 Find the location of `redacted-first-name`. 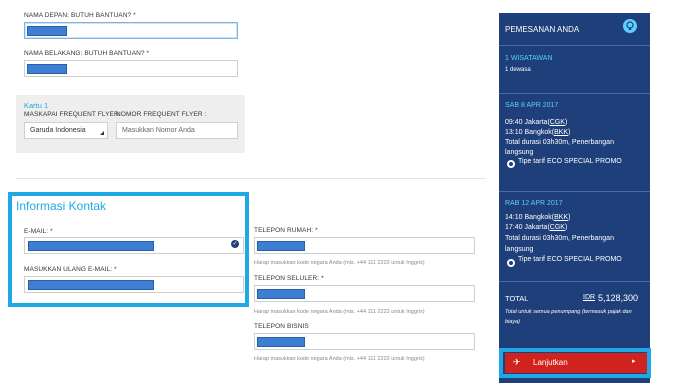

redacted-first-name is located at coordinates (47, 31).